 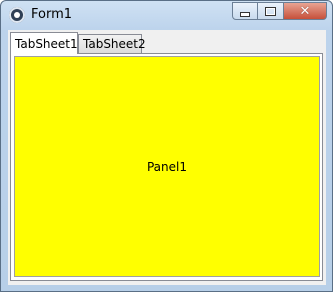 I want to click on tab-label: TabSheet1, so click(x=46, y=43).